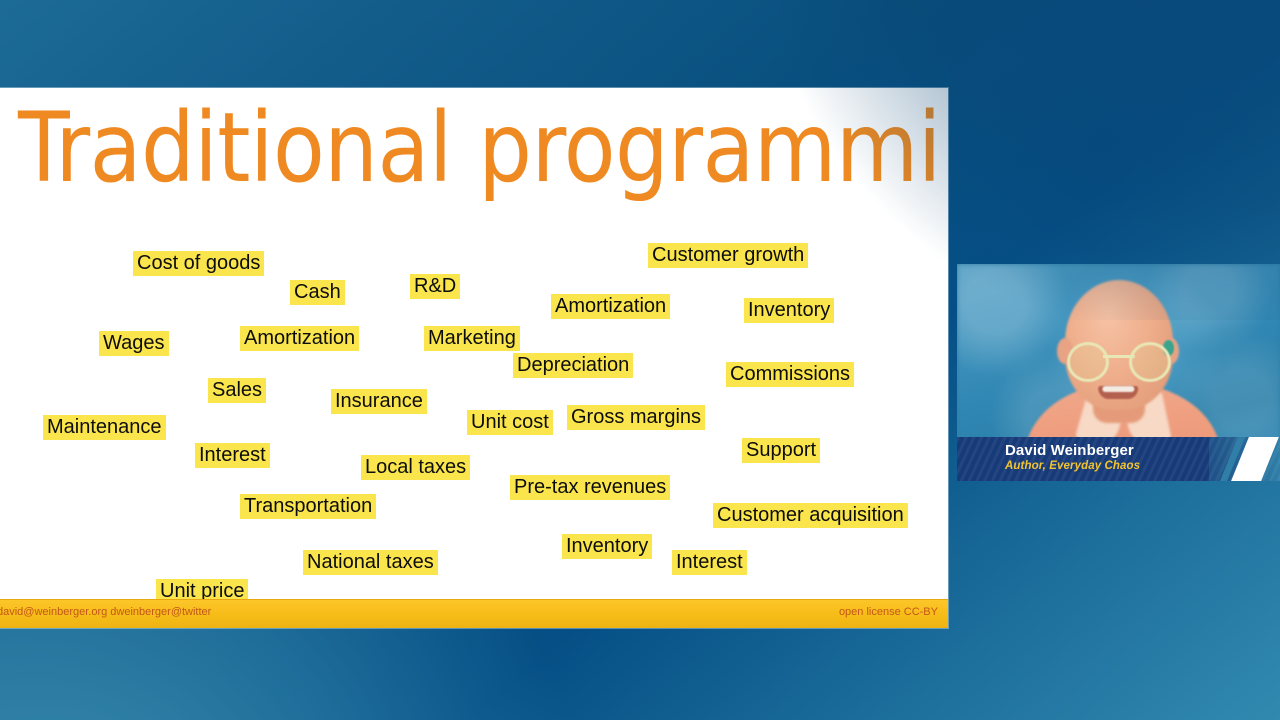  What do you see at coordinates (636, 418) in the screenshot?
I see `cloud-term: Gross margins` at bounding box center [636, 418].